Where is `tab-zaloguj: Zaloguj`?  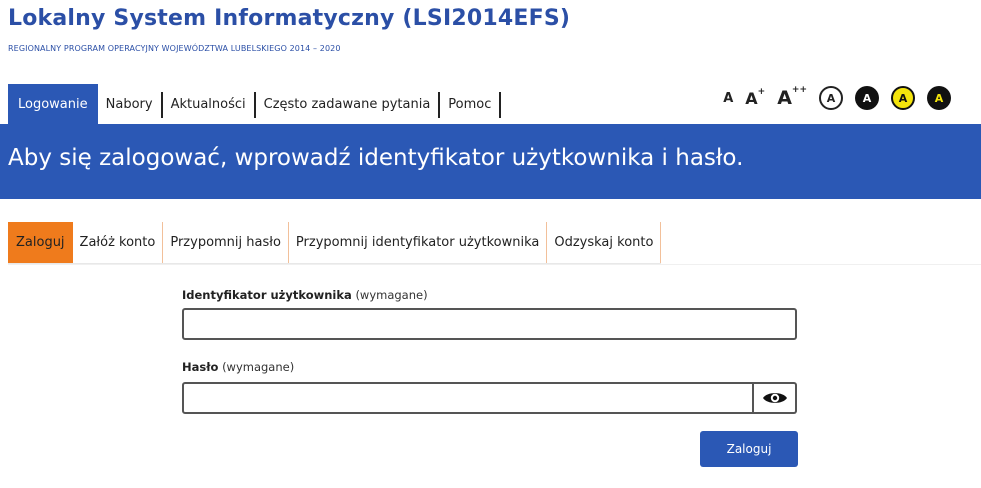
tab-zaloguj: Zaloguj is located at coordinates (40, 242).